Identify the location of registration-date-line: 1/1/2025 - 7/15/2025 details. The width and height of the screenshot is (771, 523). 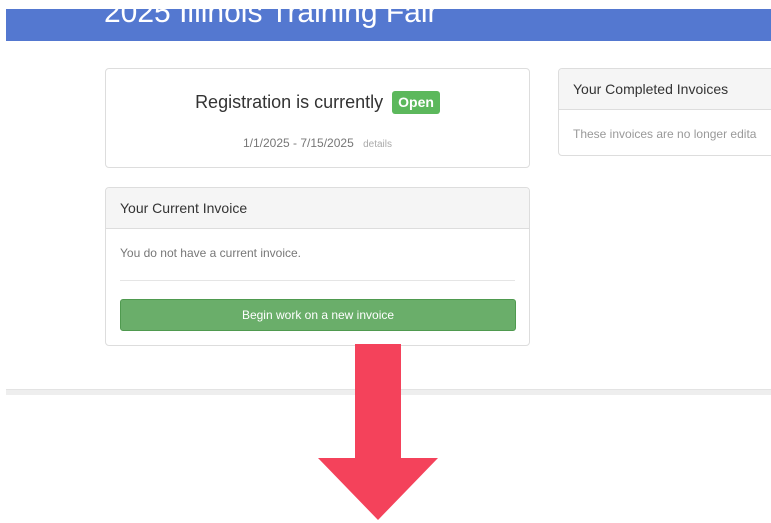
(317, 144).